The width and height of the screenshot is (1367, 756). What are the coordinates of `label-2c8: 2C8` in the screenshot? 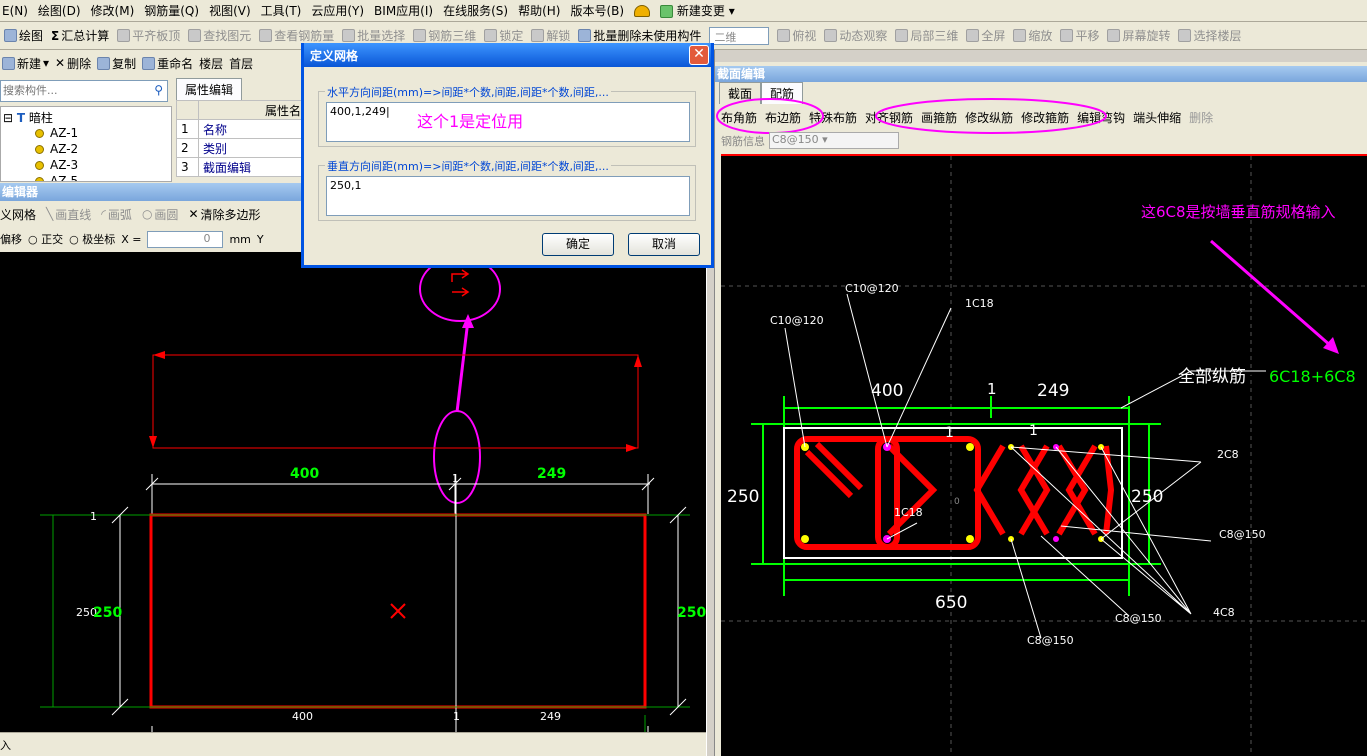 It's located at (1228, 454).